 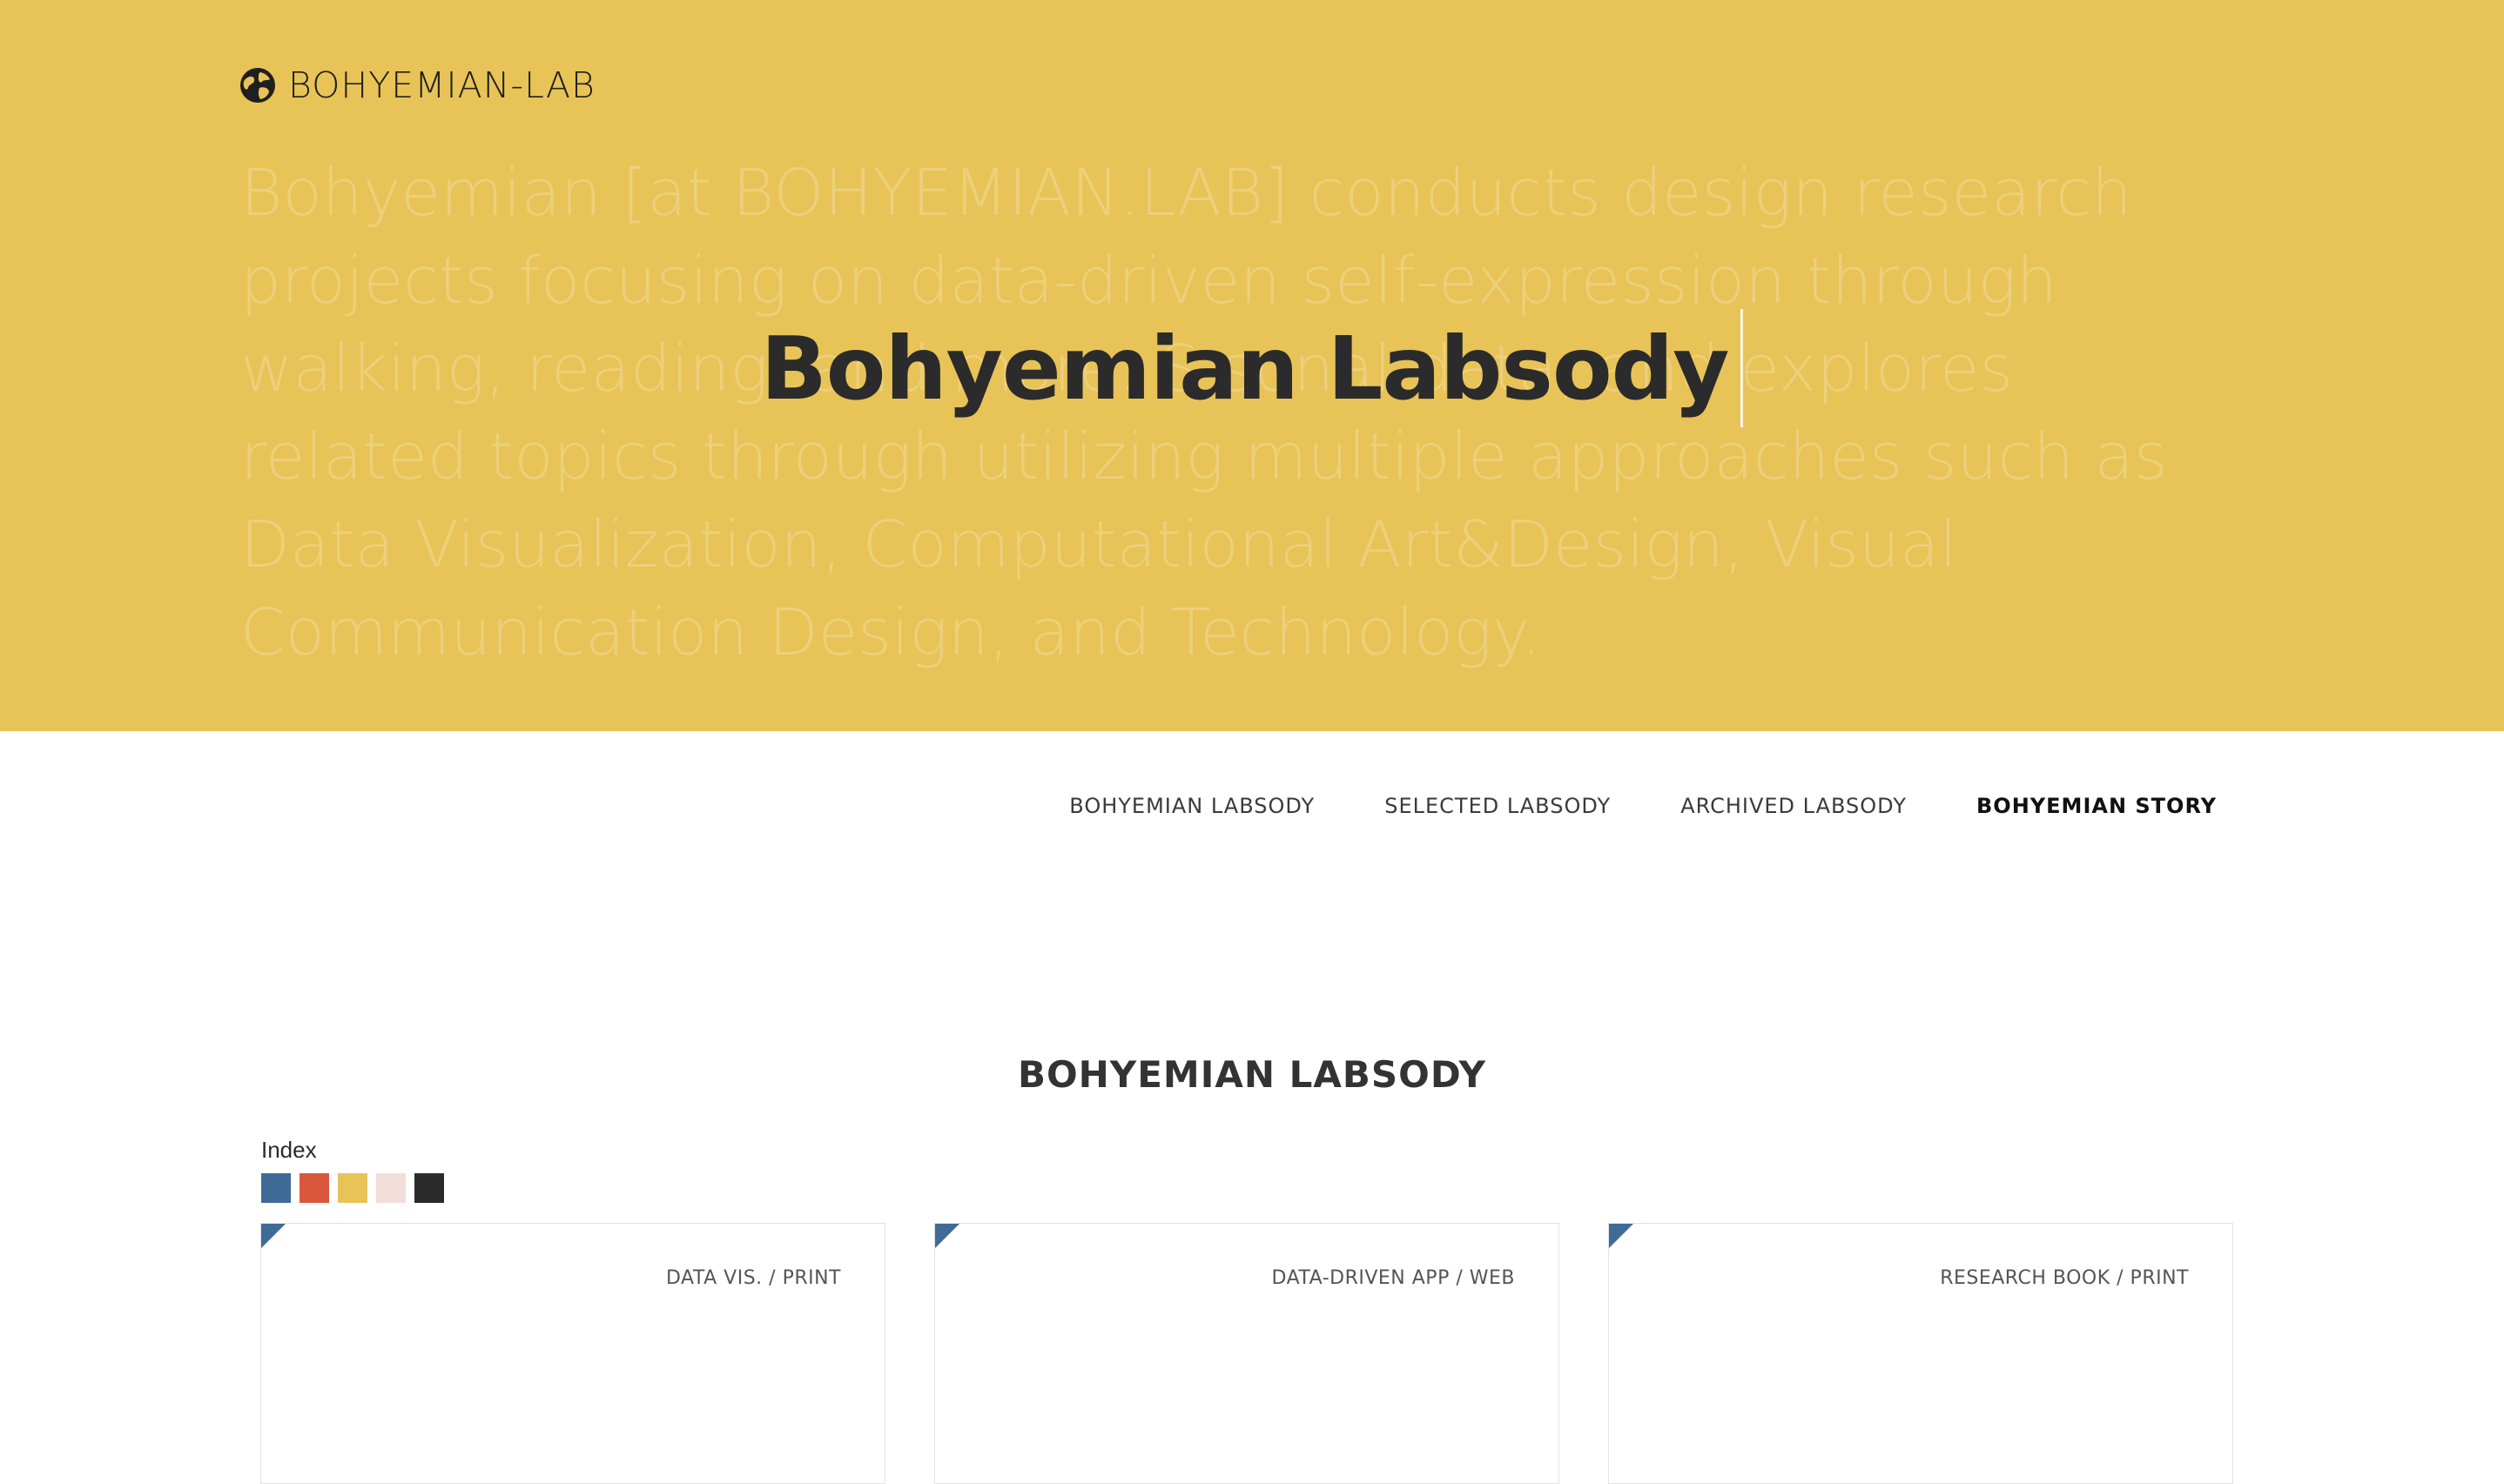 I want to click on swatch-pink, so click(x=391, y=1188).